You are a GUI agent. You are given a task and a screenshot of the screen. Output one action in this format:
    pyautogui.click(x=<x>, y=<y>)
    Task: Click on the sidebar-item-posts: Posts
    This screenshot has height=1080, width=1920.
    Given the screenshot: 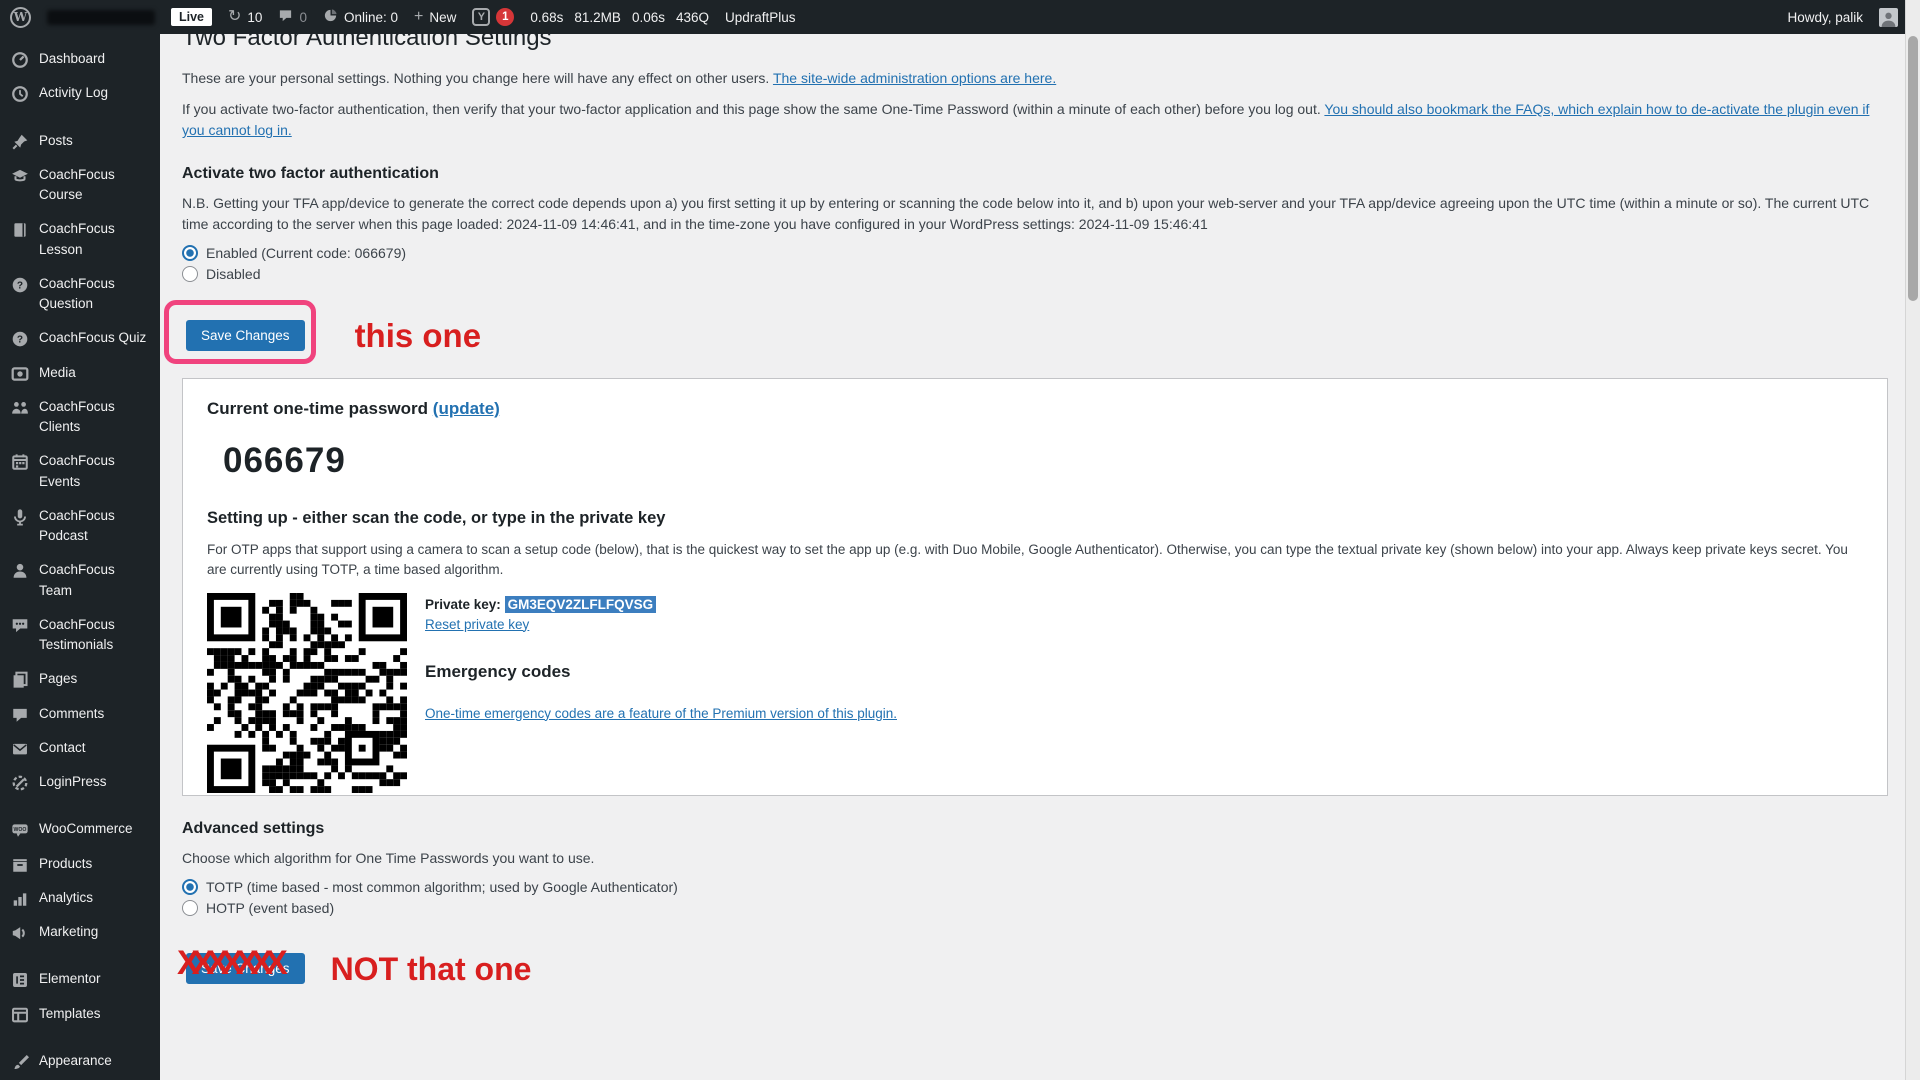 What is the action you would take?
    pyautogui.click(x=80, y=141)
    